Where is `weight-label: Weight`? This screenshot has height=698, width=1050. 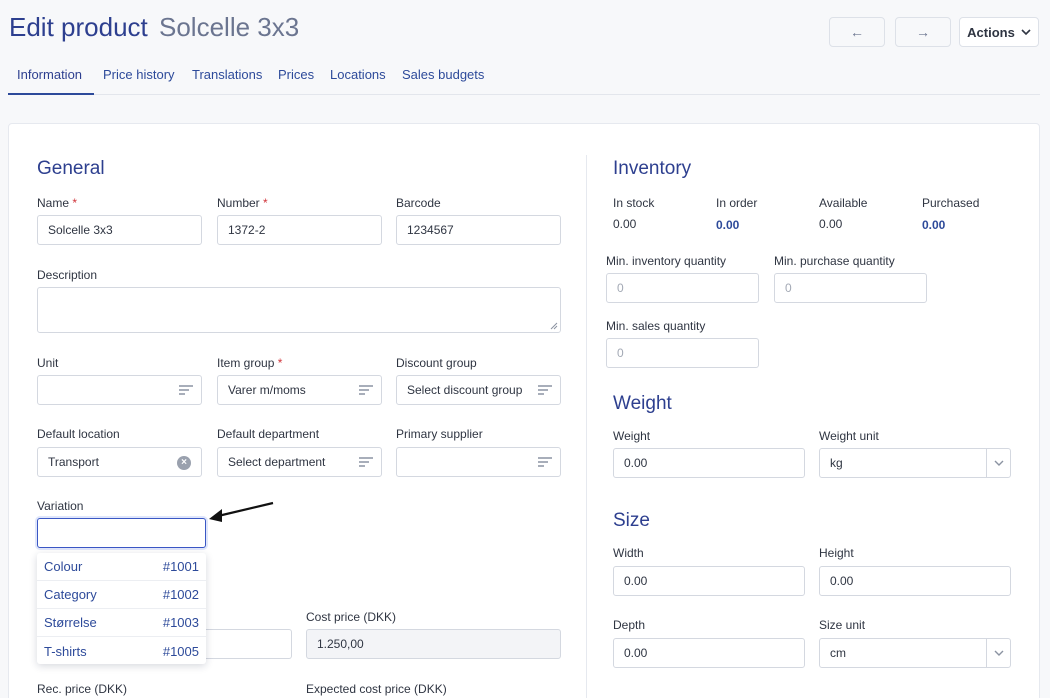
weight-label: Weight is located at coordinates (632, 436).